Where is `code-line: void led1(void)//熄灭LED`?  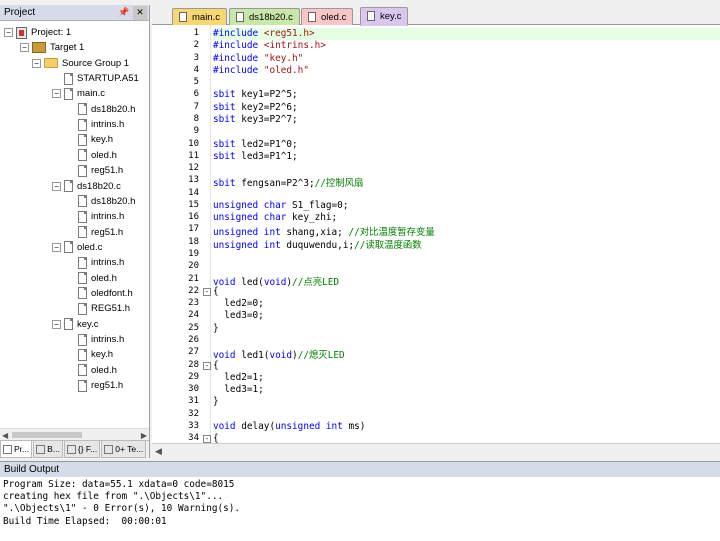
code-line: void led1(void)//熄灭LED is located at coordinates (279, 354).